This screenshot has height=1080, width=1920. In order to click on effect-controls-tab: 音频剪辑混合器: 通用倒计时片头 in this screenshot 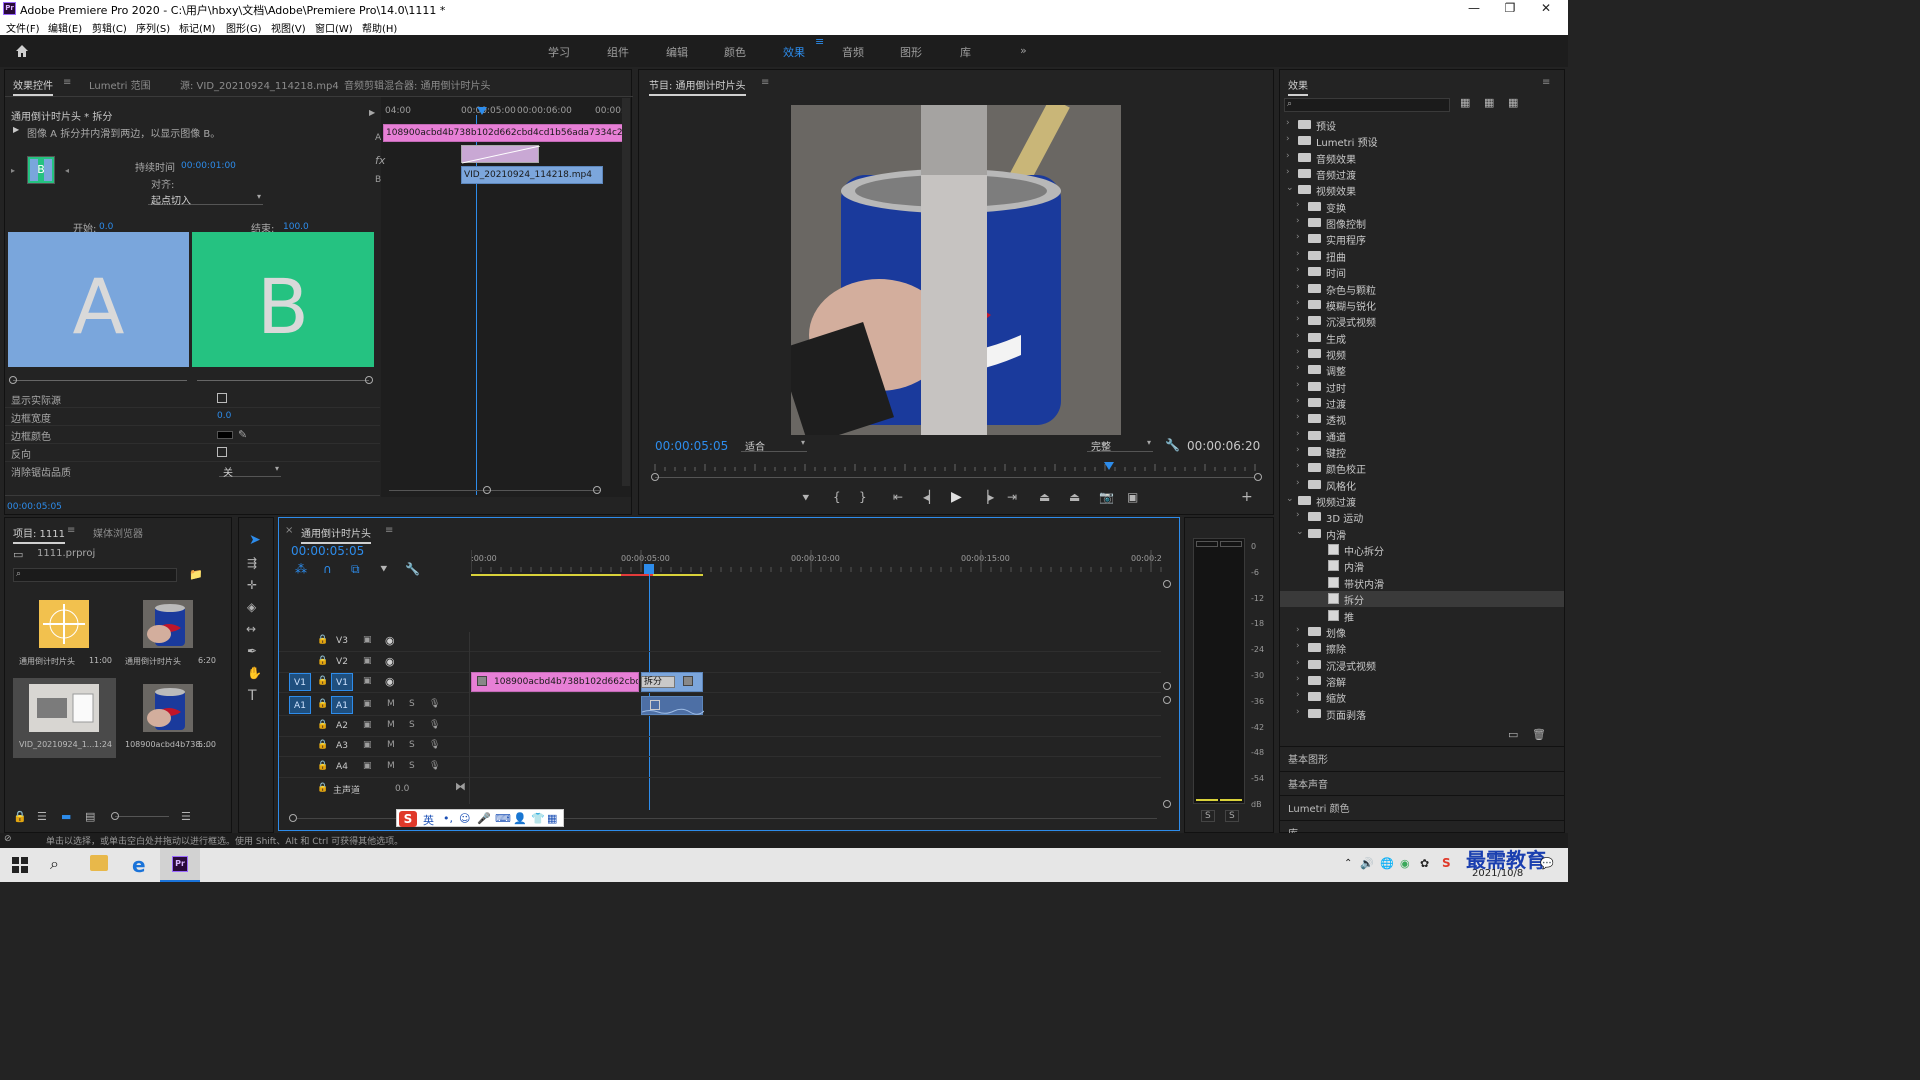, I will do `click(417, 84)`.